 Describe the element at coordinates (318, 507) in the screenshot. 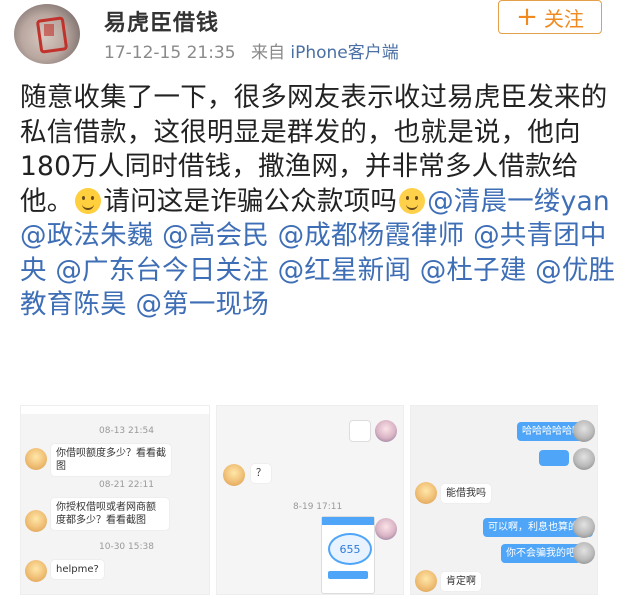

I see `chat-time: 8-19 17:11` at that location.